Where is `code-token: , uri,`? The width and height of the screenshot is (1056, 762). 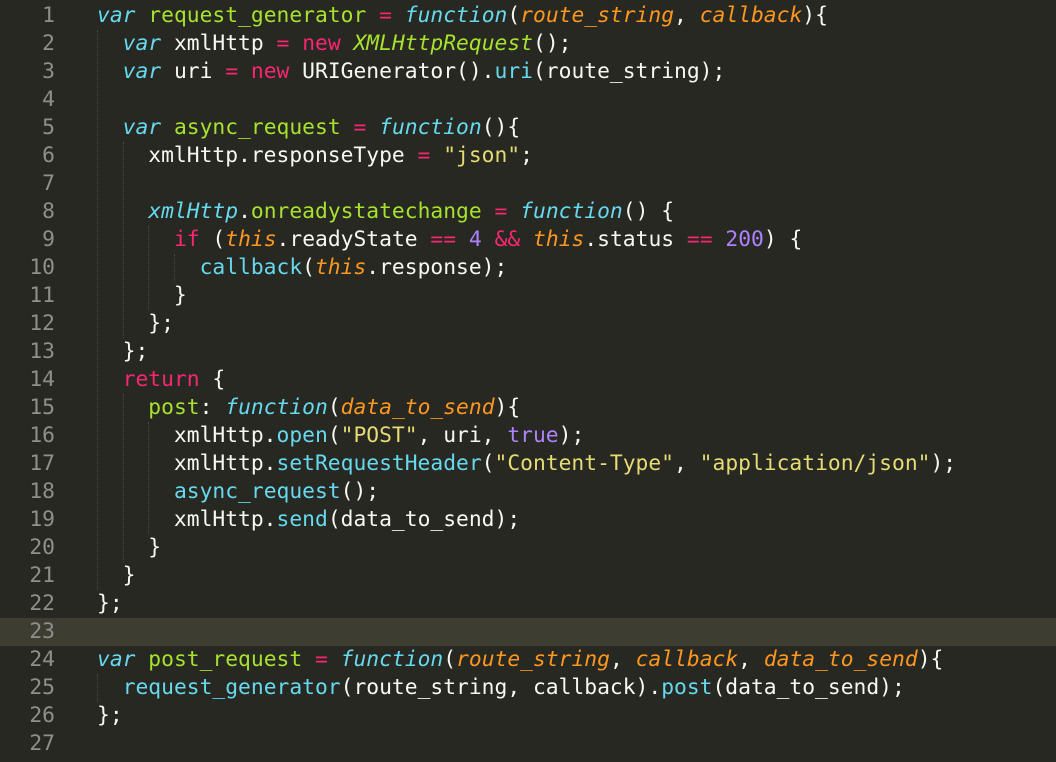 code-token: , uri, is located at coordinates (462, 435).